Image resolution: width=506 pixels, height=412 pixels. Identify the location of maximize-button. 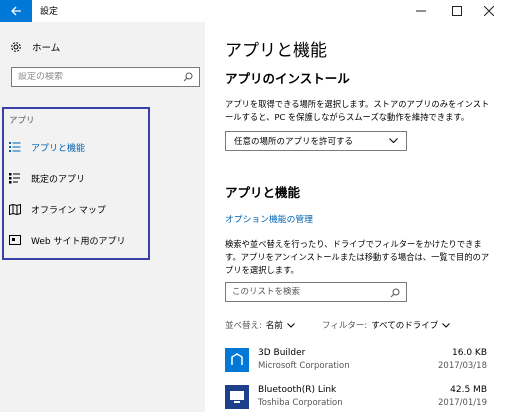
(457, 11).